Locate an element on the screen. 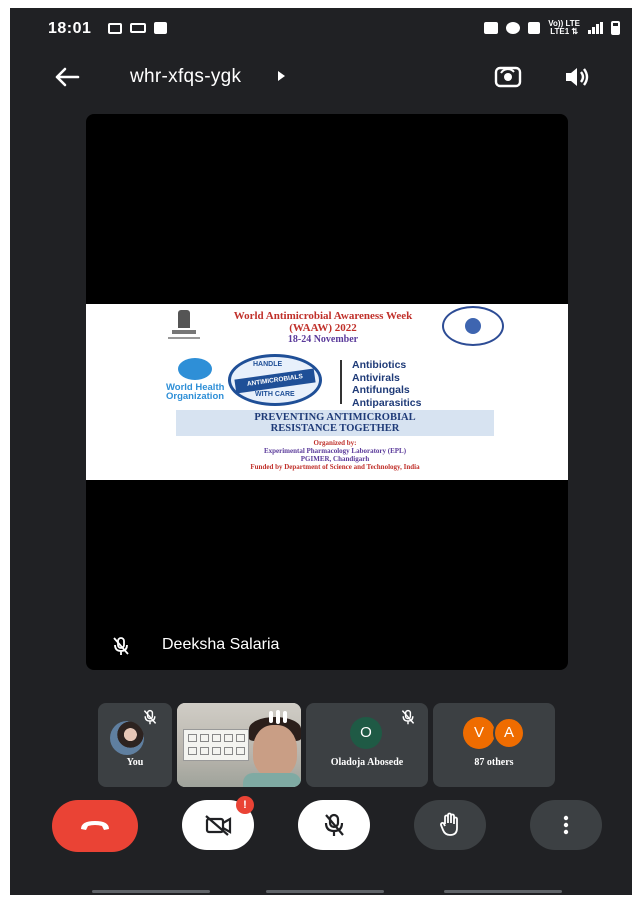 The image size is (640, 903). system-icons: Vo)) LTE LTE1 ⇅ is located at coordinates (552, 28).